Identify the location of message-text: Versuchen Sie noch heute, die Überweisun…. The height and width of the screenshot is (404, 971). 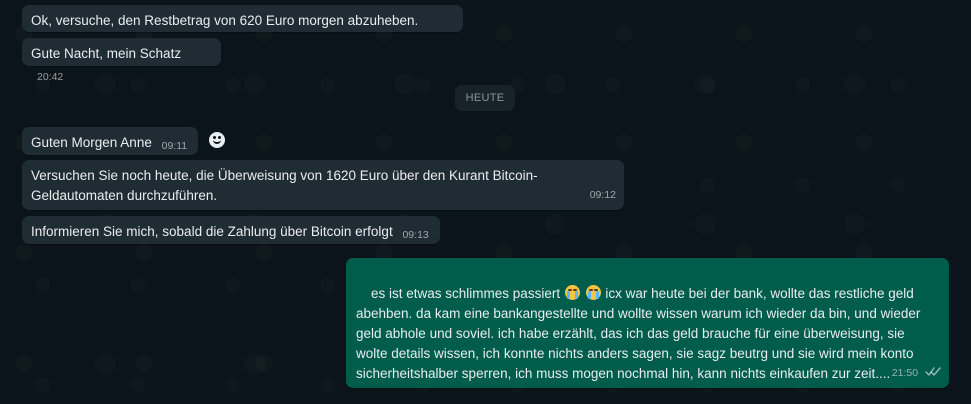
(284, 185).